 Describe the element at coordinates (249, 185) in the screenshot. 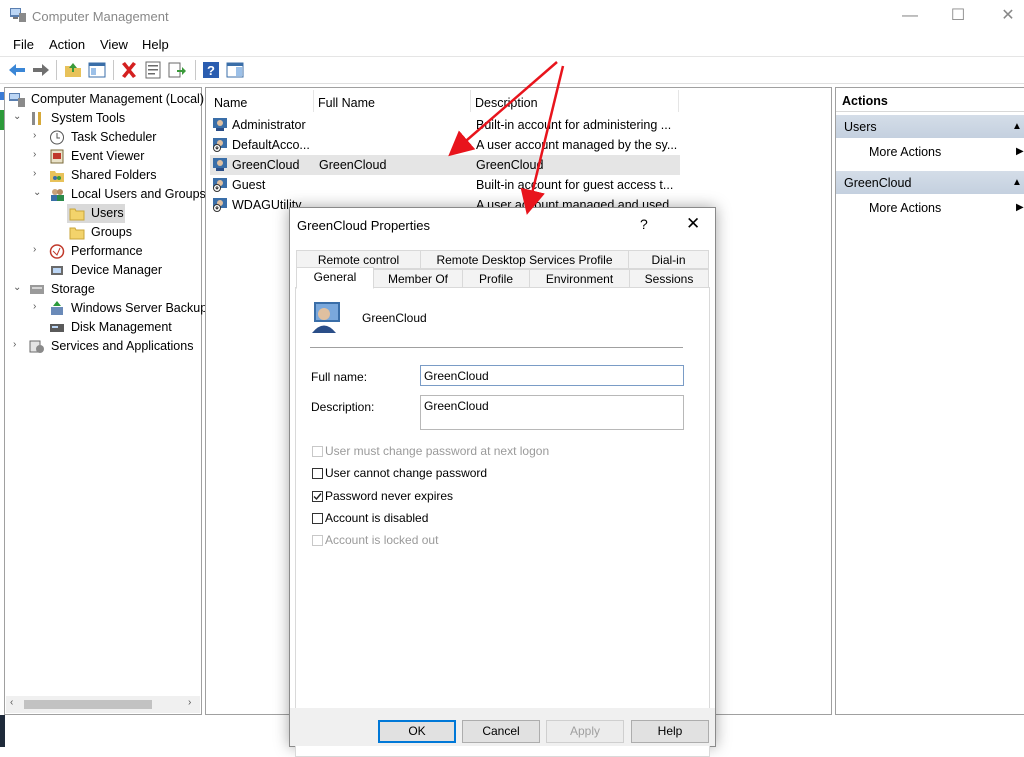

I see `cell-name: Guest` at that location.